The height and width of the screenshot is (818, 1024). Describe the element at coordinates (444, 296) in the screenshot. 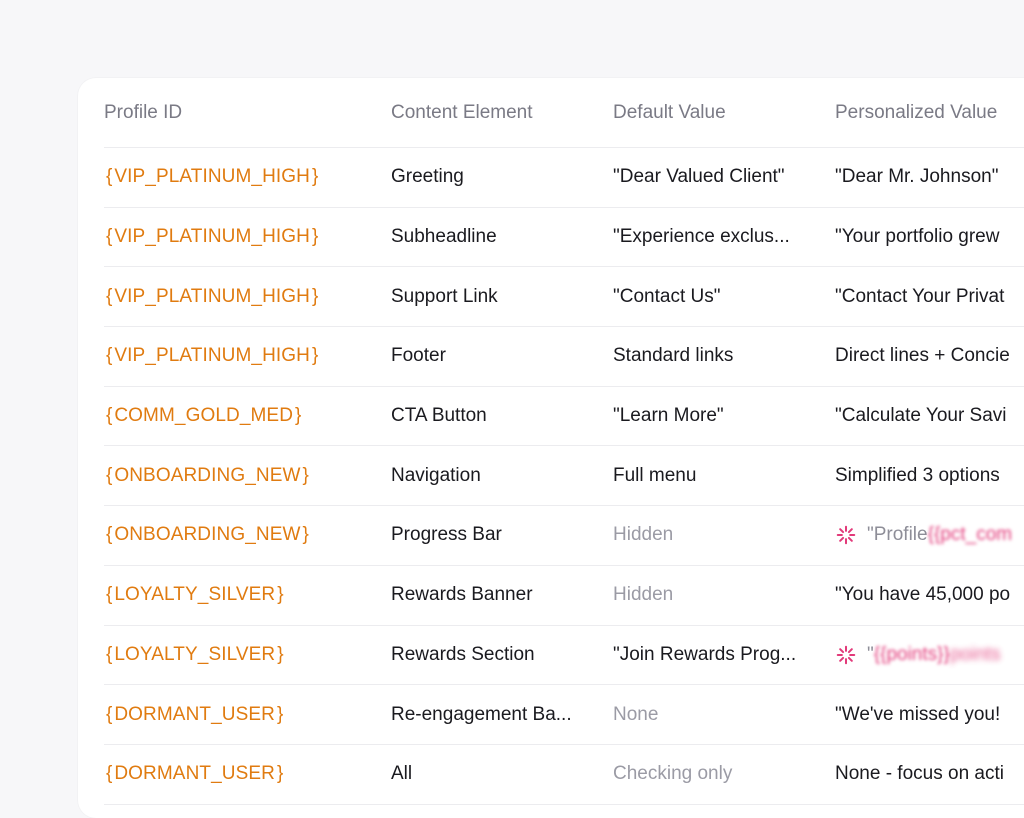

I see `content-element-cell: Support Link` at that location.